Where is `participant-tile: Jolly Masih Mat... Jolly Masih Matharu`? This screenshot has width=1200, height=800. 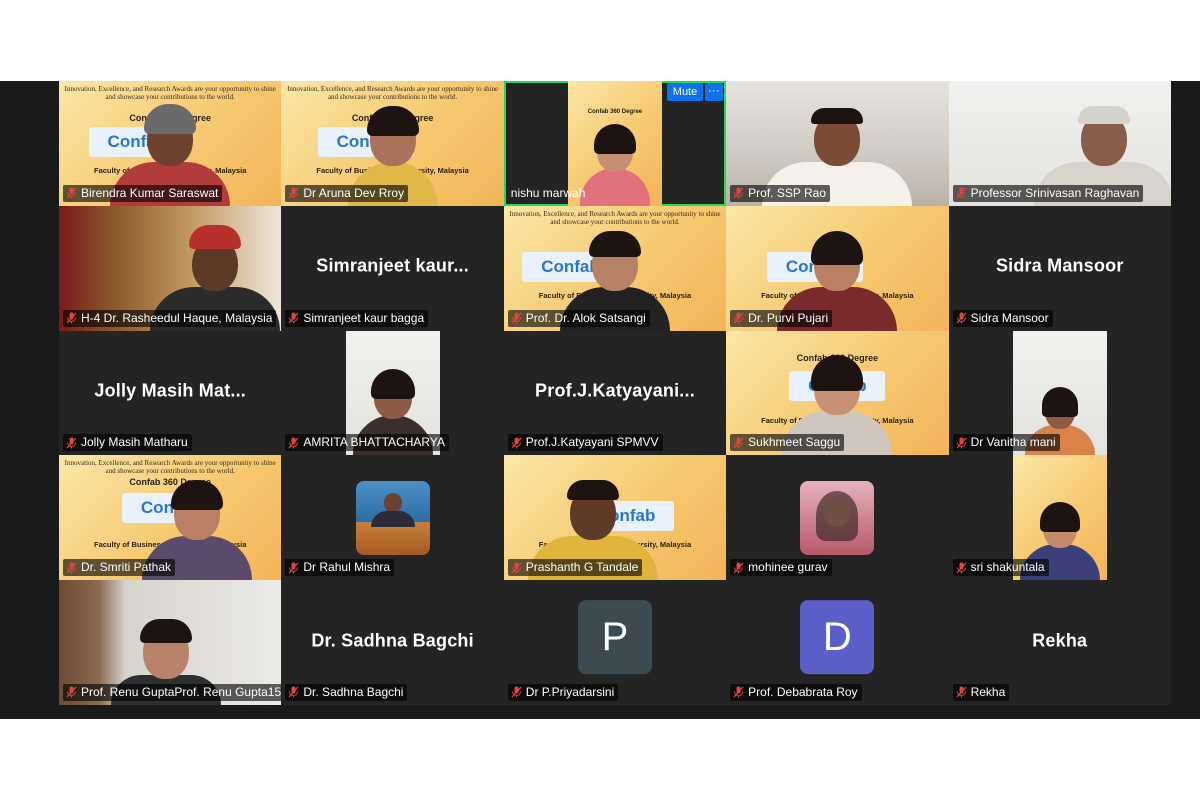 participant-tile: Jolly Masih Mat... Jolly Masih Matharu is located at coordinates (170, 393).